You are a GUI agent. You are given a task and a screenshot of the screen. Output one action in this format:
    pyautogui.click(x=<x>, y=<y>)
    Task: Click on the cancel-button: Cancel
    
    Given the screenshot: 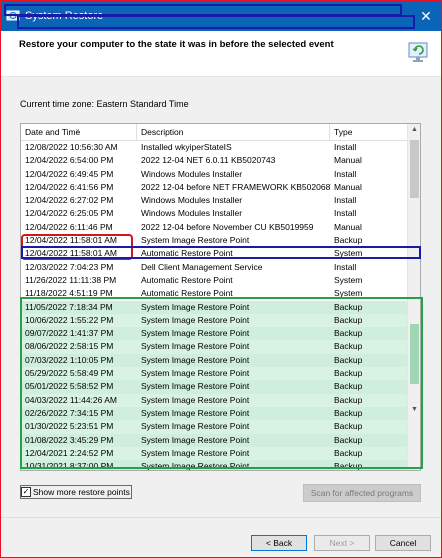 What is the action you would take?
    pyautogui.click(x=403, y=543)
    